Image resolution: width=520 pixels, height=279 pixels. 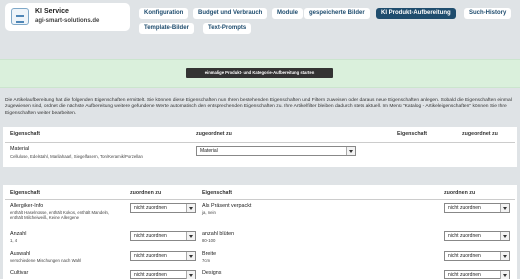 What do you see at coordinates (464, 275) in the screenshot?
I see `table2-row4-right-select-value: nicht zuordnen` at bounding box center [464, 275].